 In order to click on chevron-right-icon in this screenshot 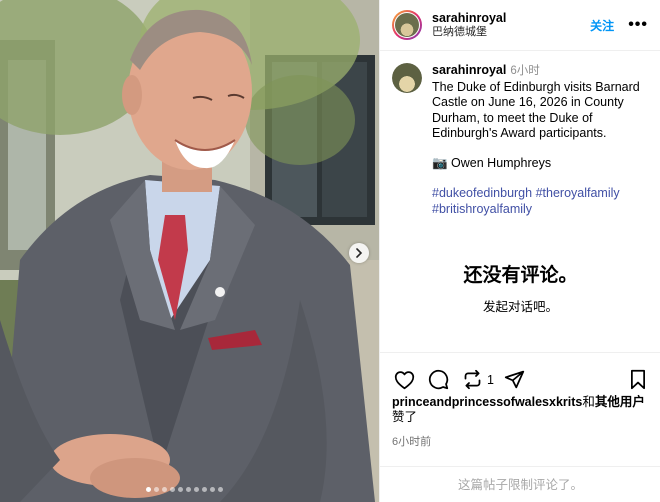, I will do `click(359, 253)`.